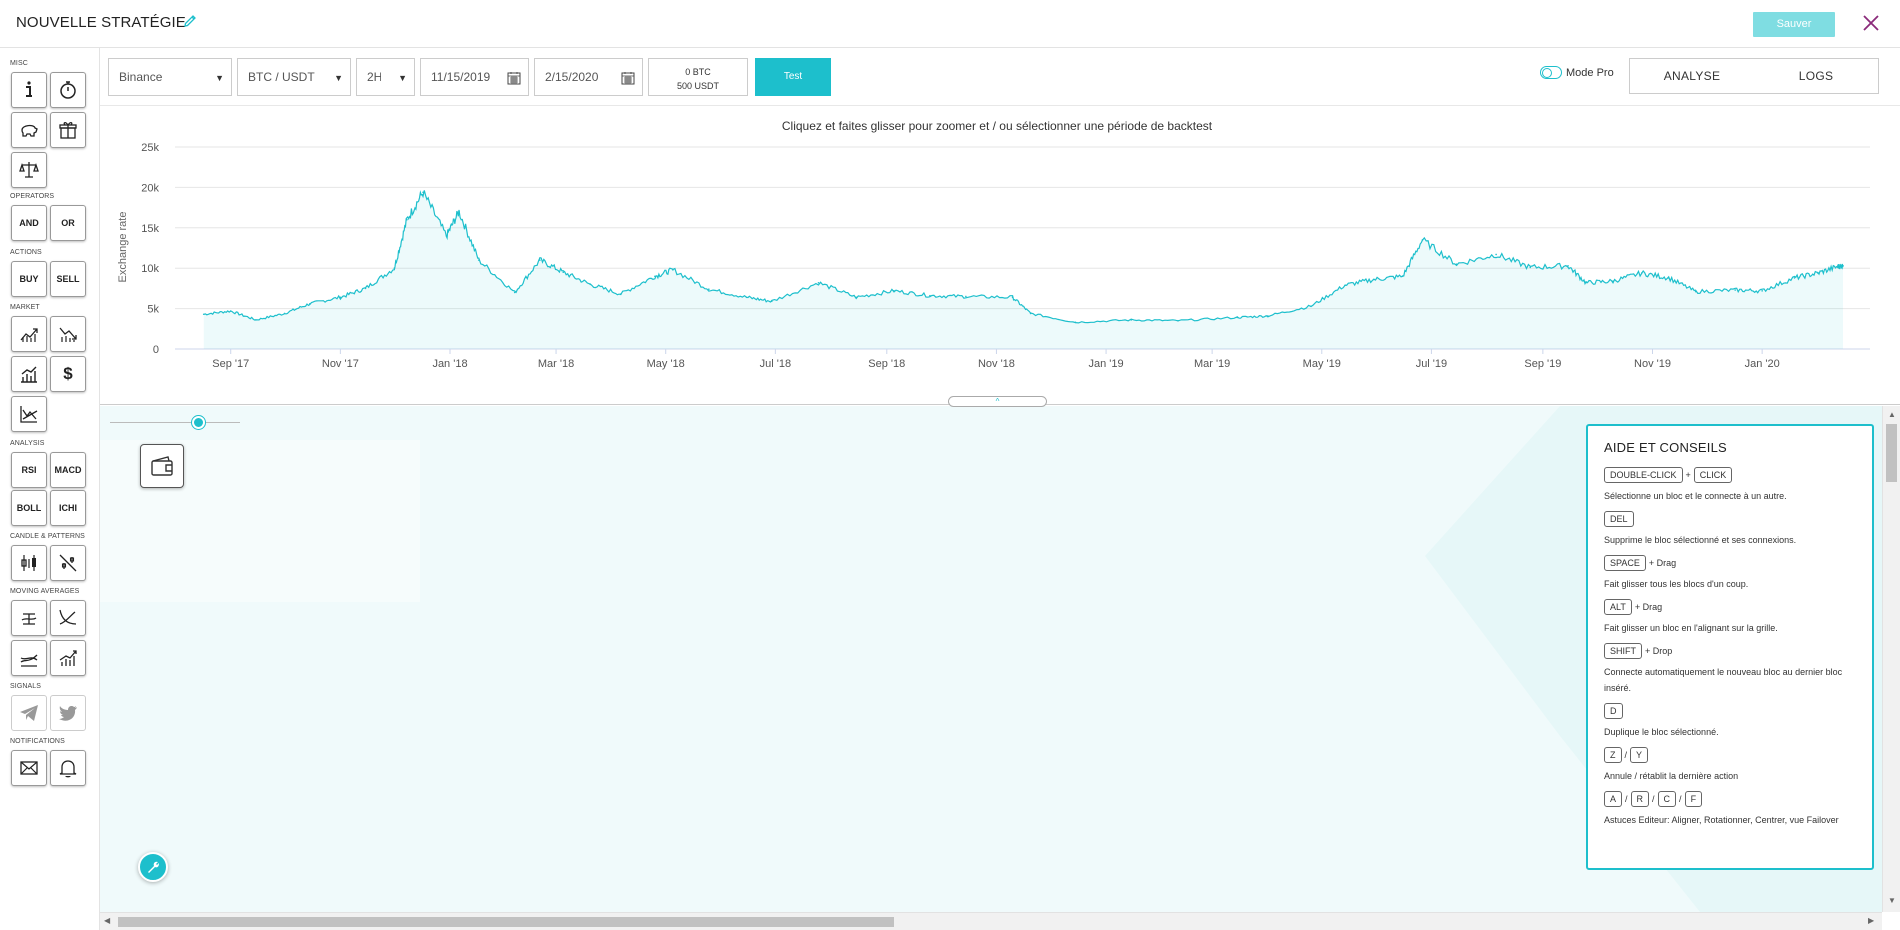 The height and width of the screenshot is (930, 1900). I want to click on market-trend-block-button, so click(29, 414).